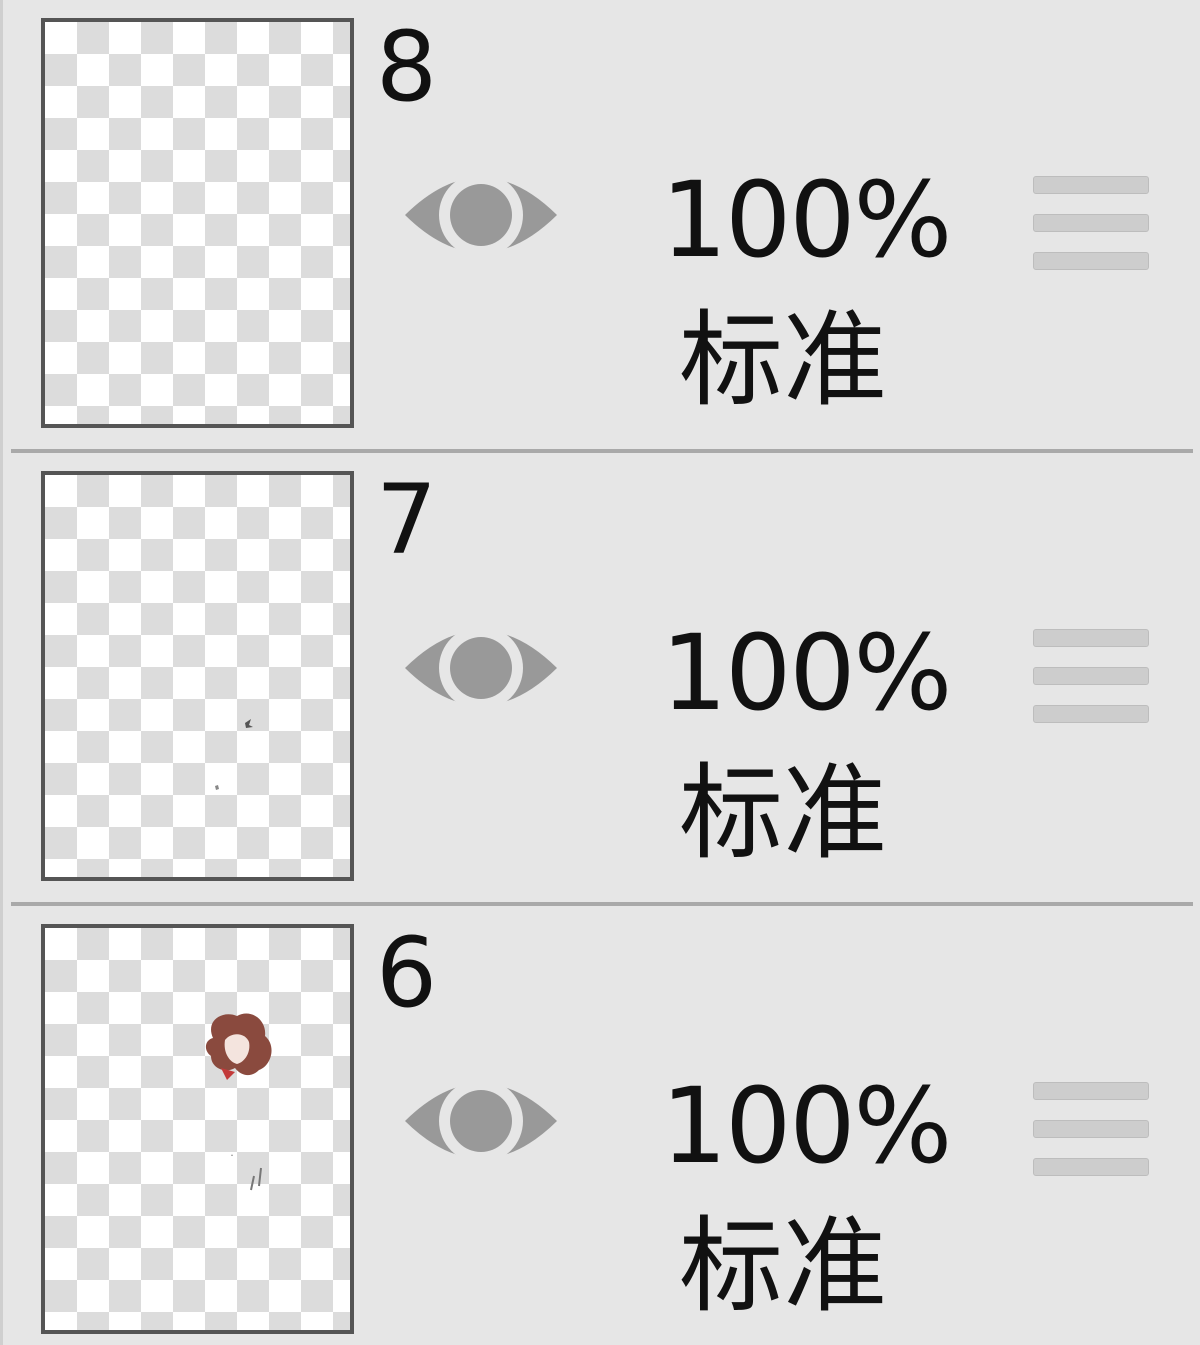  I want to click on layer-number: 6, so click(407, 973).